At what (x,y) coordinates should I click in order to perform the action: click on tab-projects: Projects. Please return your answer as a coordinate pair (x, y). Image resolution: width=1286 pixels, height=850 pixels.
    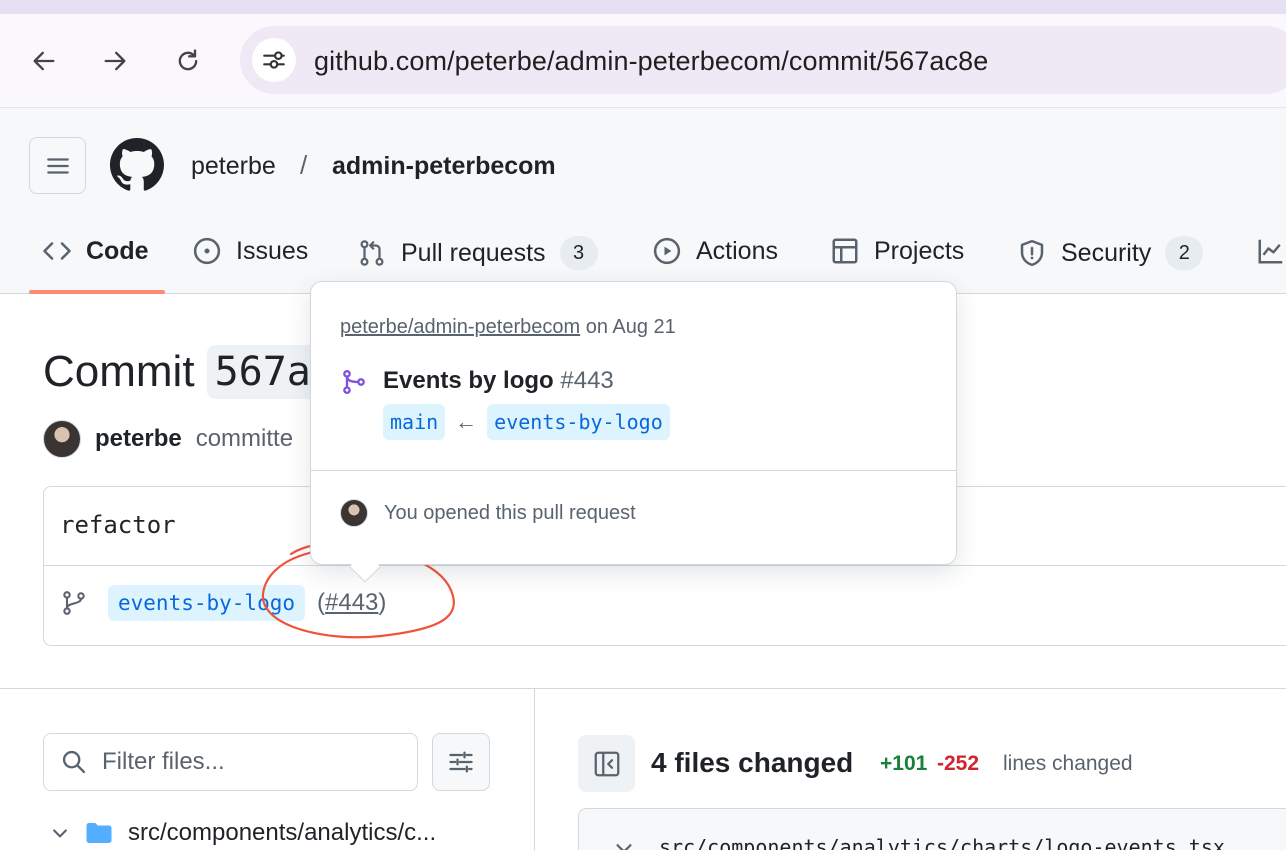
    Looking at the image, I should click on (897, 251).